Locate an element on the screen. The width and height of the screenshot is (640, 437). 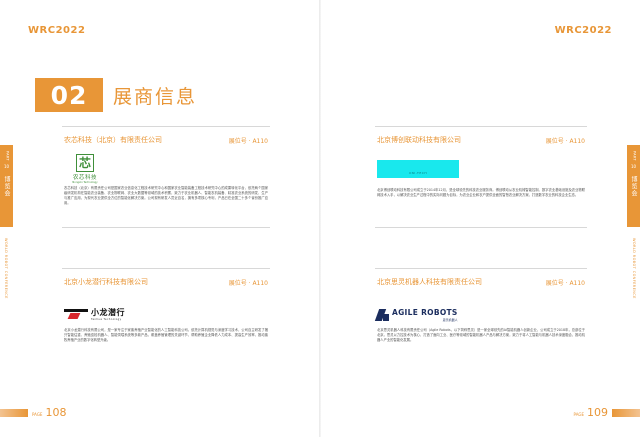
page-footer: PAGE 109 is located at coordinates (591, 412).